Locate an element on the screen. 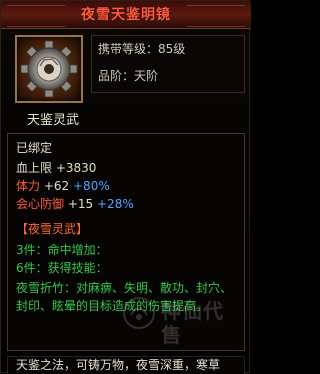 This screenshot has height=374, width=320. carry-level-label: 携带等级： is located at coordinates (128, 49).